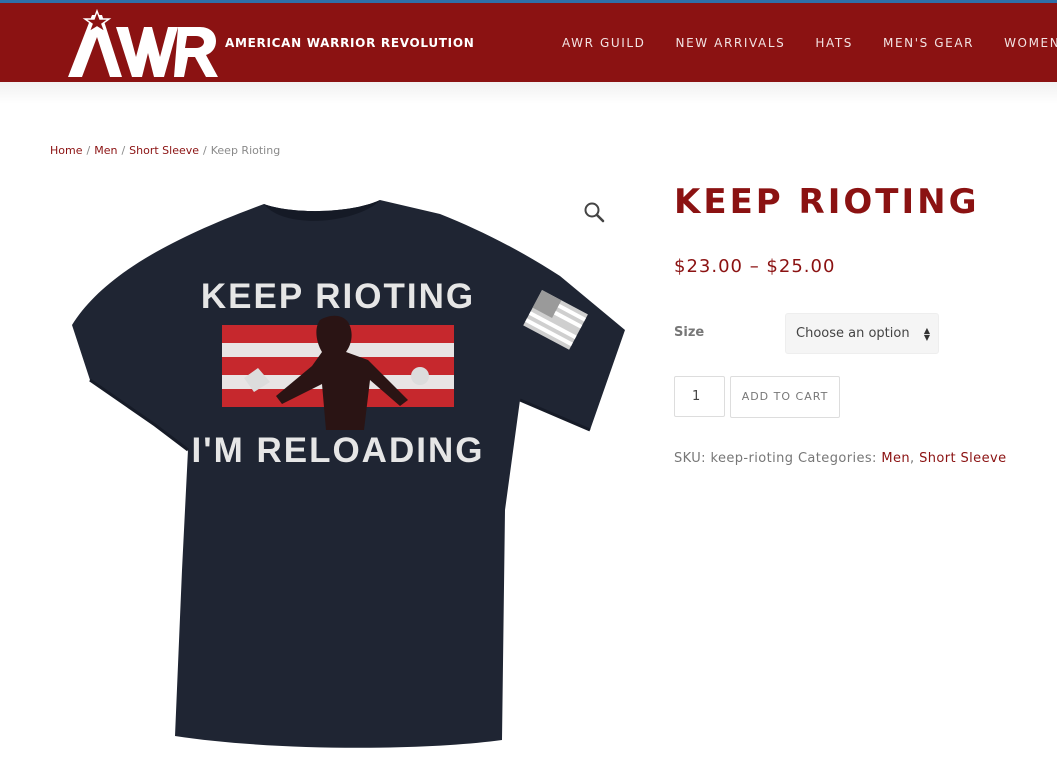 The height and width of the screenshot is (758, 1057). I want to click on select-arrows-icon: ▲ ▼, so click(926, 334).